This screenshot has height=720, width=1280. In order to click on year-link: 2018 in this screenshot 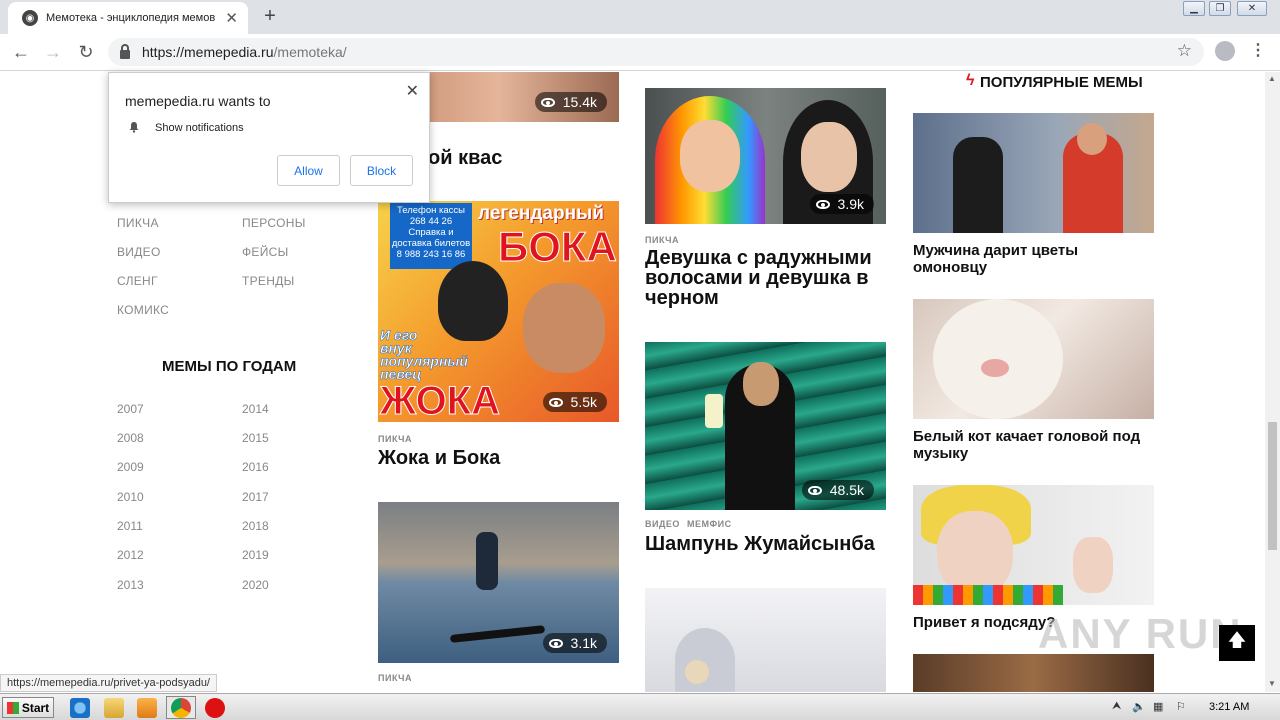, I will do `click(255, 526)`.